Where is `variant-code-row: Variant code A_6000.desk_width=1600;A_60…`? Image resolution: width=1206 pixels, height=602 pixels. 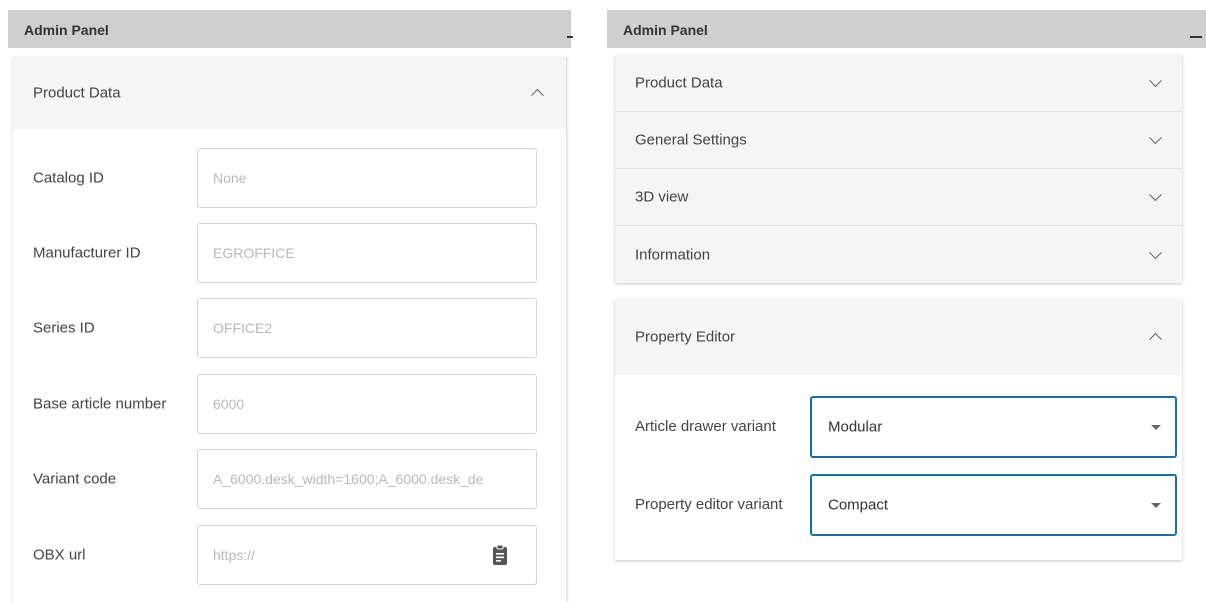
variant-code-row: Variant code A_6000.desk_width=1600;A_60… is located at coordinates (289, 479).